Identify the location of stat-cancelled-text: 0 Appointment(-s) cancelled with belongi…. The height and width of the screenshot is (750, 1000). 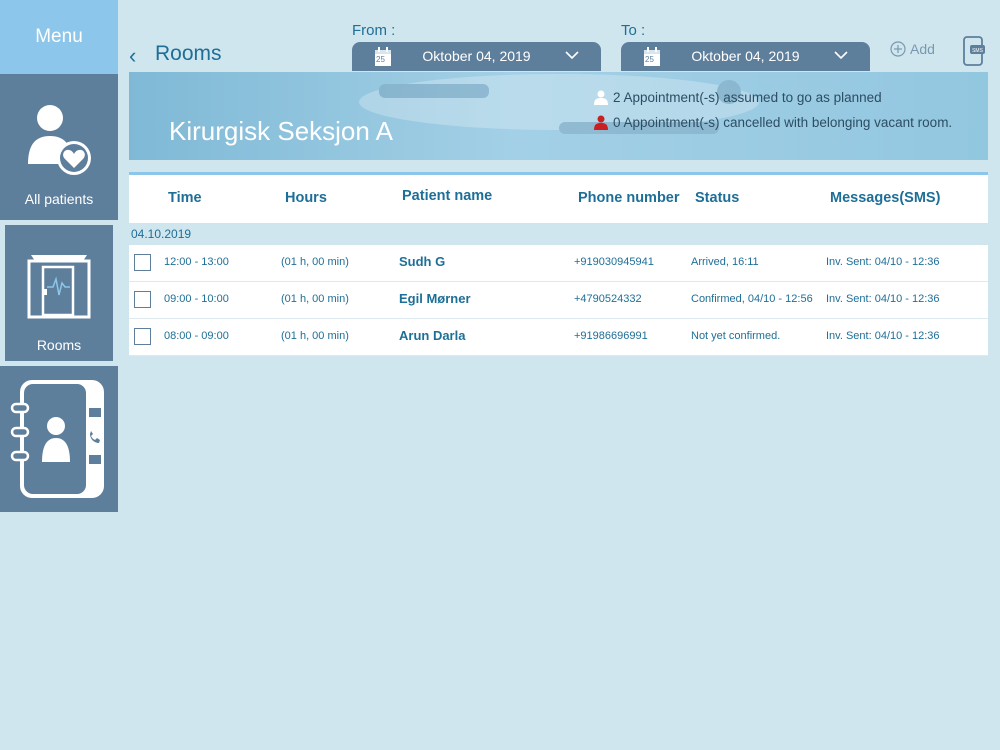
(783, 122).